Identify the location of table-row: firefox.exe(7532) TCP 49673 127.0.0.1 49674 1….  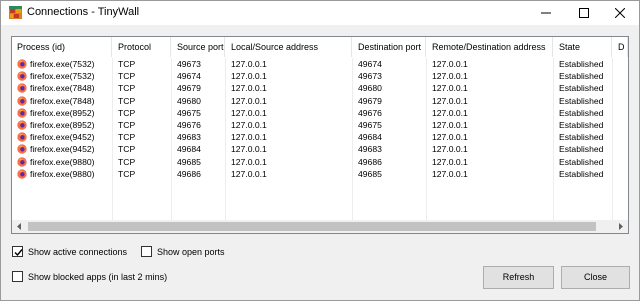
(320, 64).